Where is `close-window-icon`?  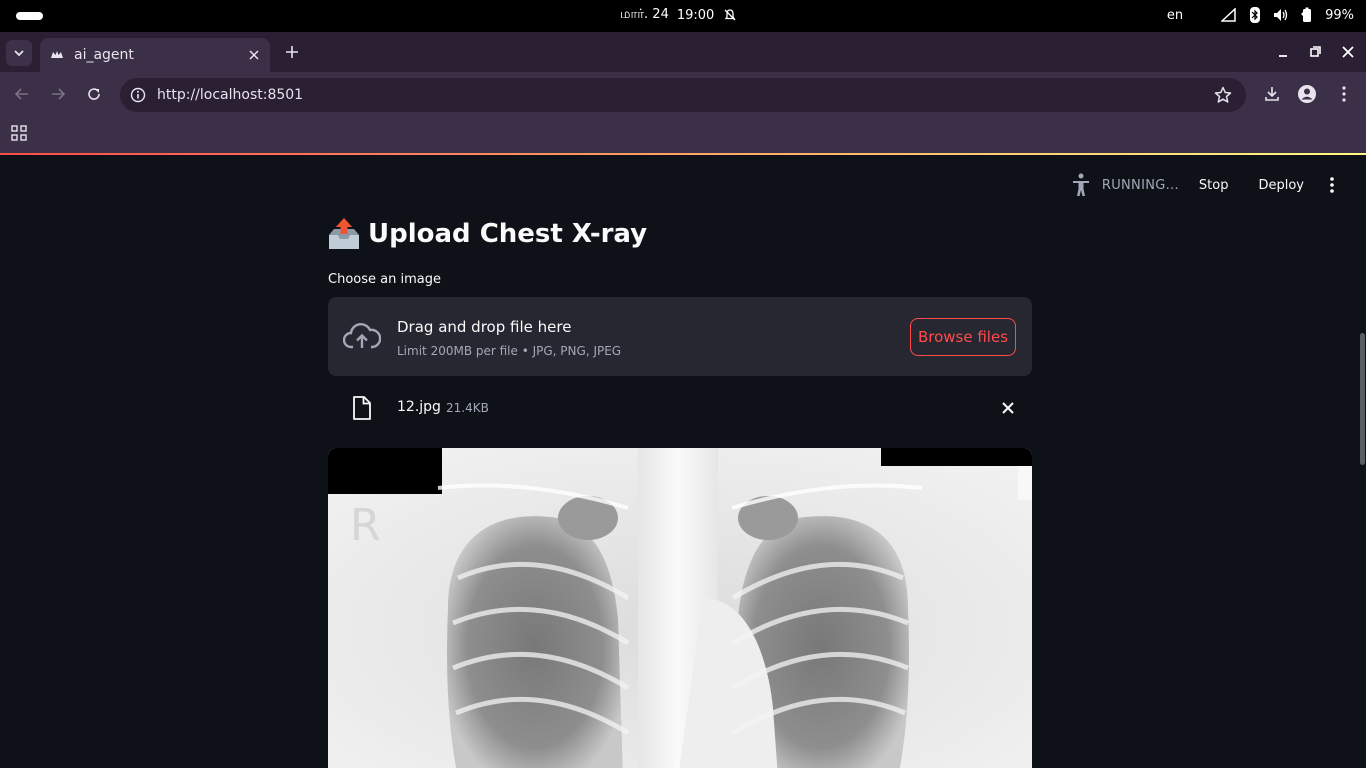 close-window-icon is located at coordinates (1348, 52).